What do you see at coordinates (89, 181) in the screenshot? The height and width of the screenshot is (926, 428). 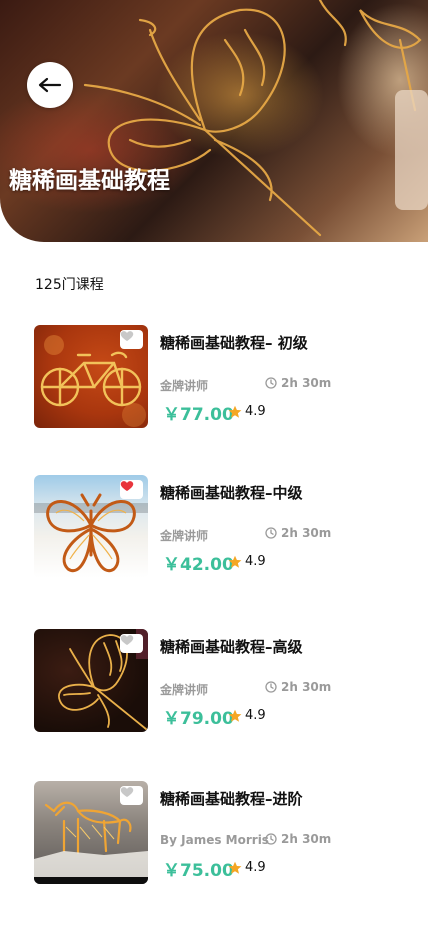 I see `page-title: 糖稀画基础教程` at bounding box center [89, 181].